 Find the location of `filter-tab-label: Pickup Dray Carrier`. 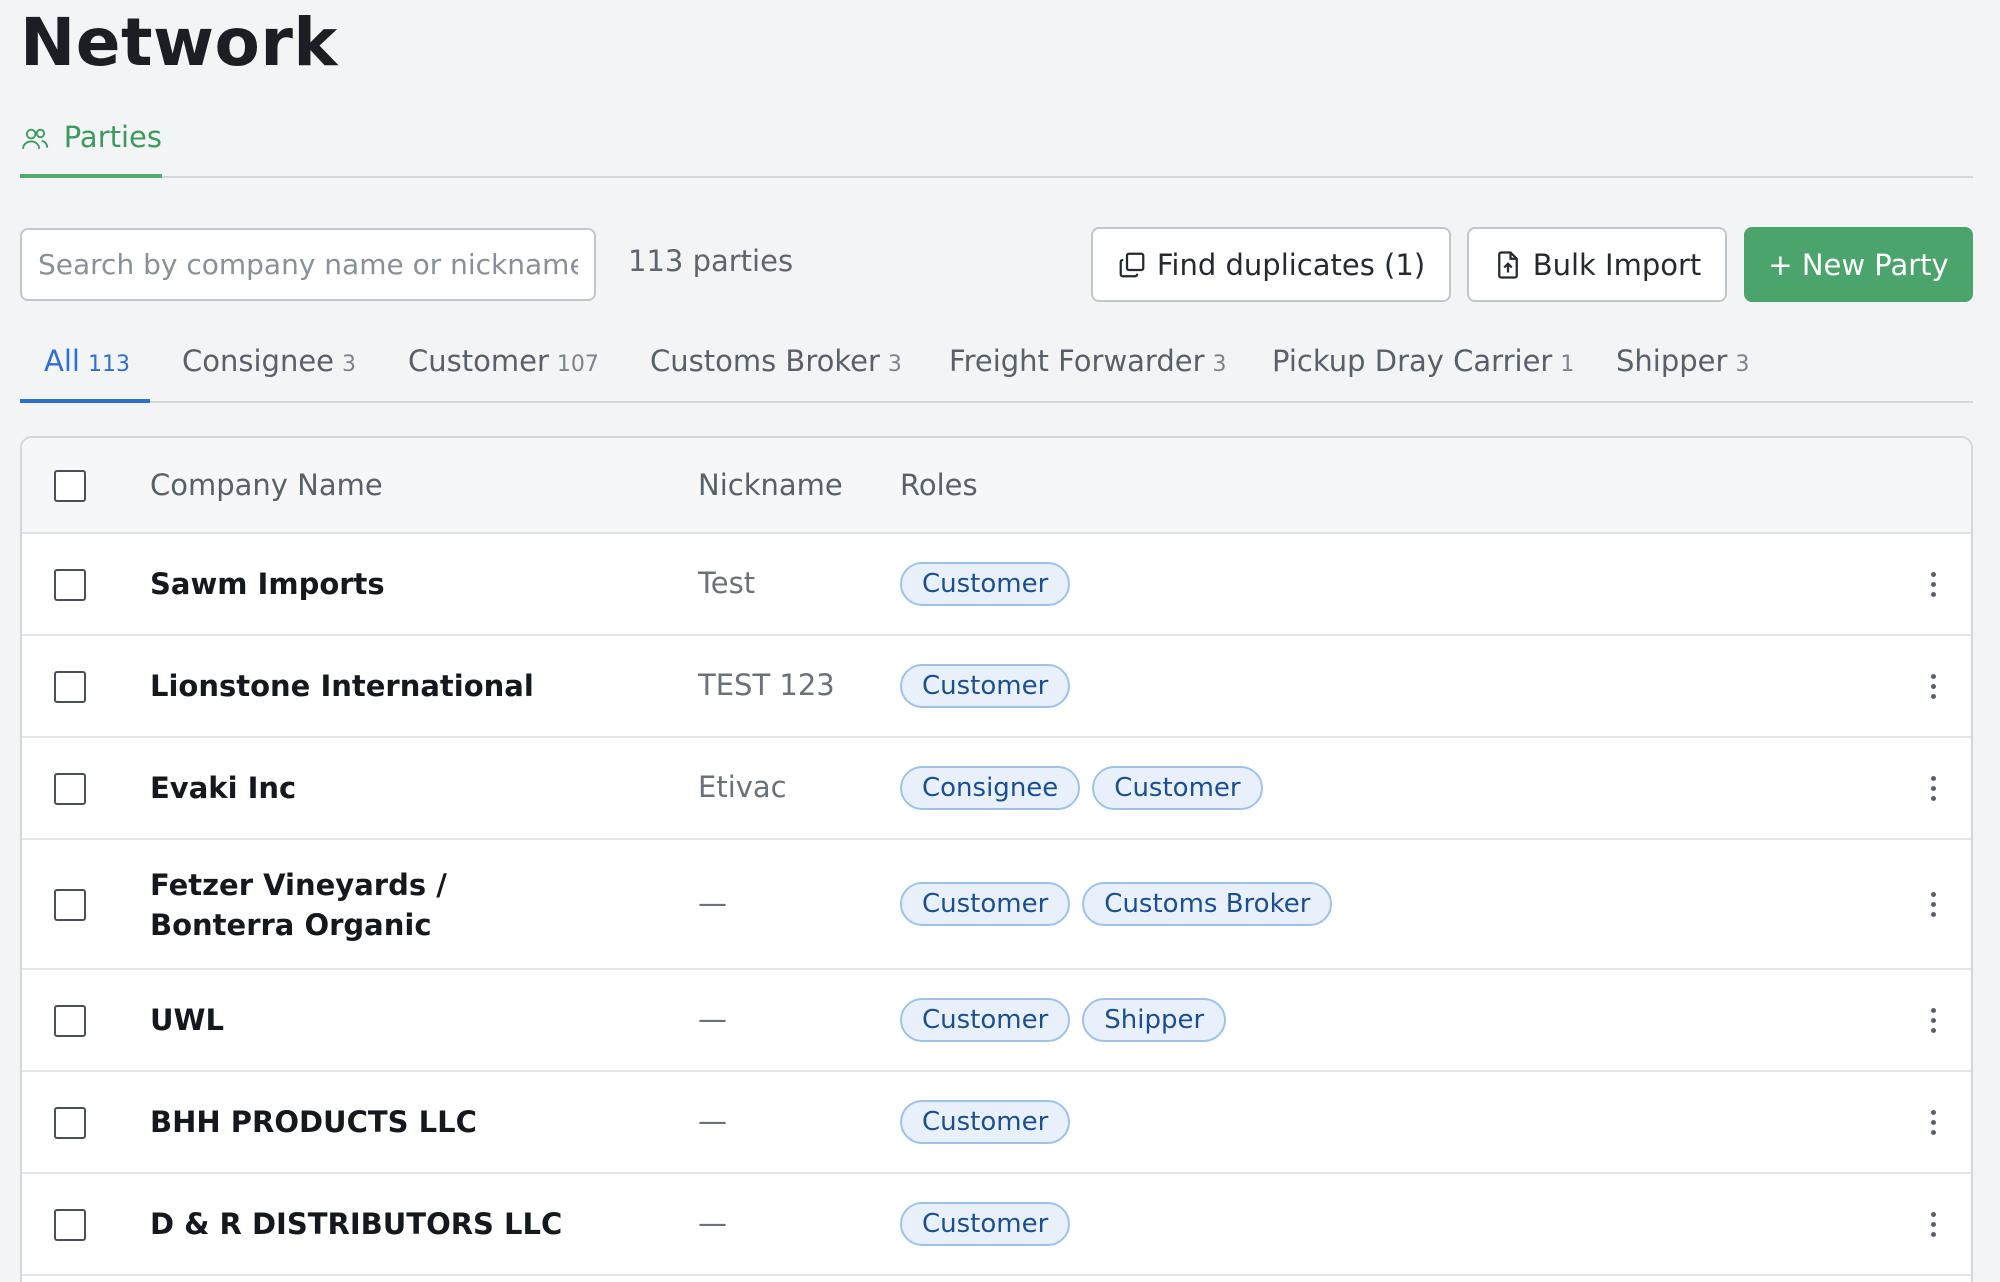

filter-tab-label: Pickup Dray Carrier is located at coordinates (1412, 361).